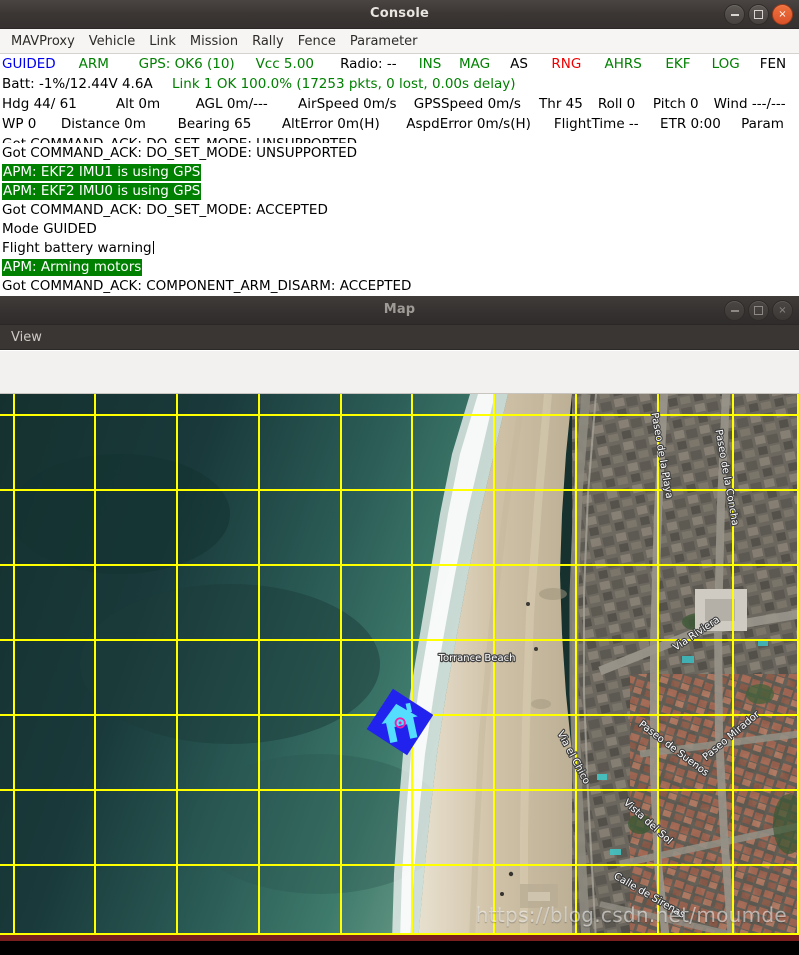 The image size is (799, 955). What do you see at coordinates (400, 190) in the screenshot?
I see `log-line: APM: EKF2 IMU0 is using GPS` at bounding box center [400, 190].